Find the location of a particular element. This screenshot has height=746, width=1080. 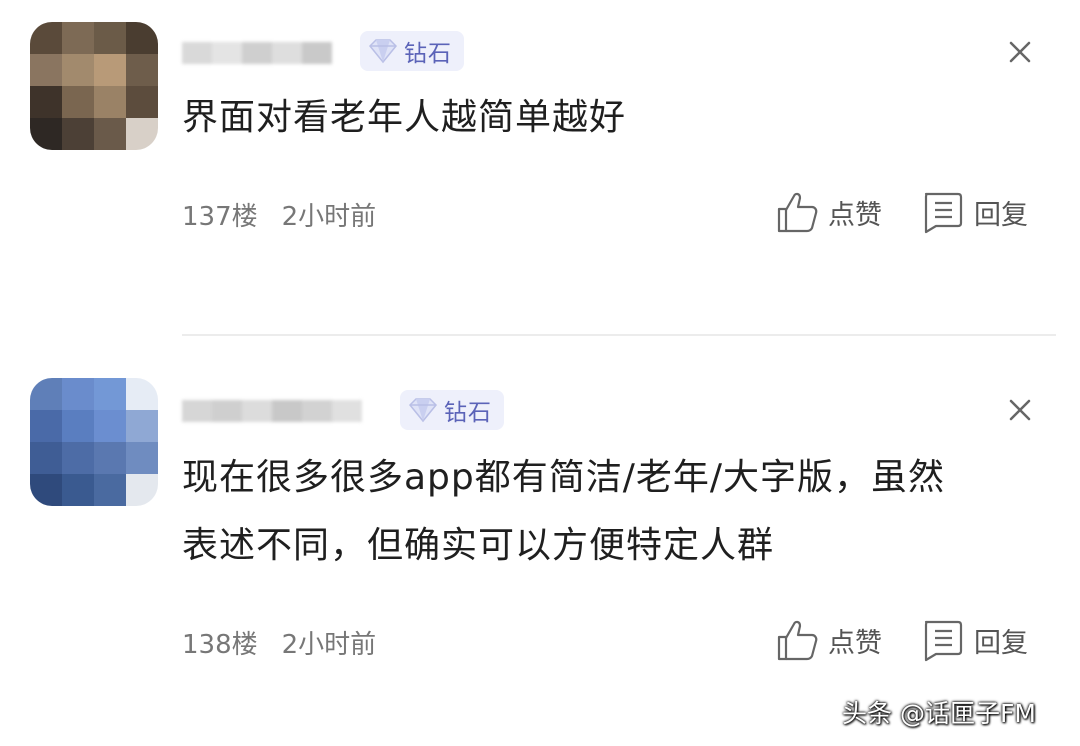

watermark: 头条 @话匣子FM is located at coordinates (939, 713).